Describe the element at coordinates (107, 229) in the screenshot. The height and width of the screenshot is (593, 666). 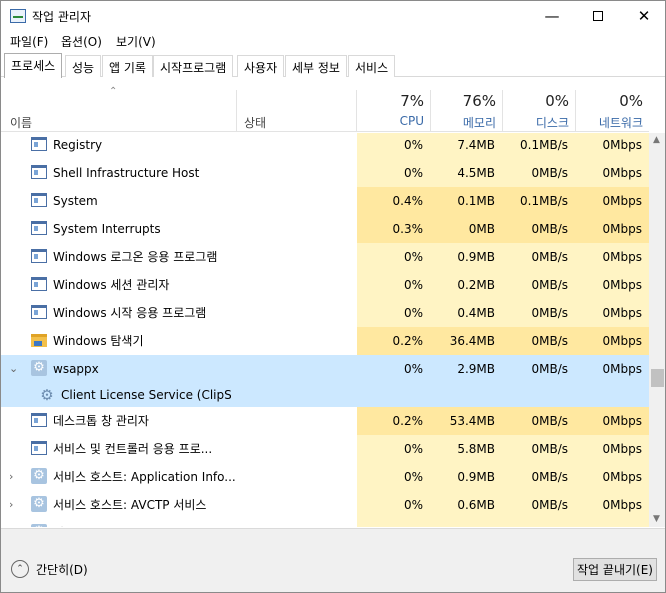
I see `process-name: System Interrupts` at that location.